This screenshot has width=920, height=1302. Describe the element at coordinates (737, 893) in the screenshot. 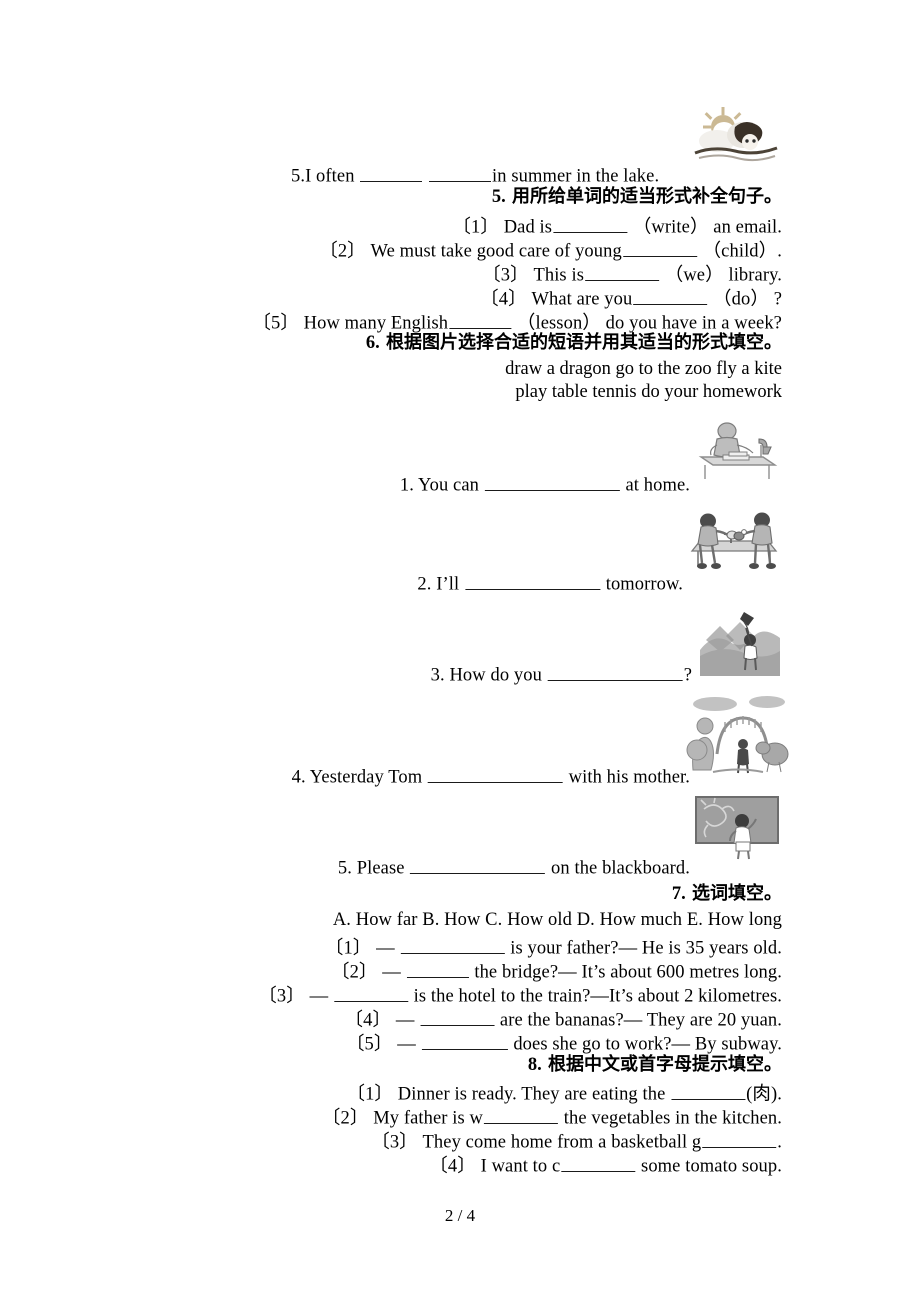

I see `section-7-title: 选词填空。` at that location.